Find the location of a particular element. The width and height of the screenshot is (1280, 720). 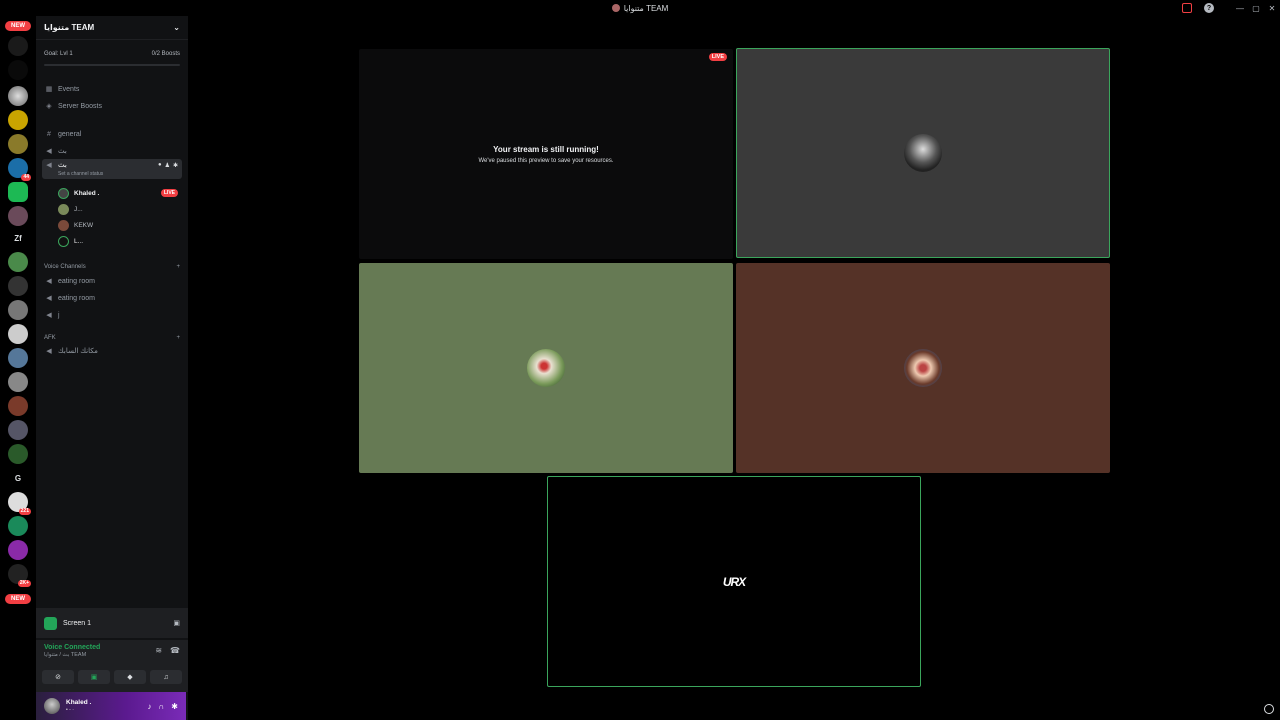

window-title: متنوايا TEAM is located at coordinates (639, 8).